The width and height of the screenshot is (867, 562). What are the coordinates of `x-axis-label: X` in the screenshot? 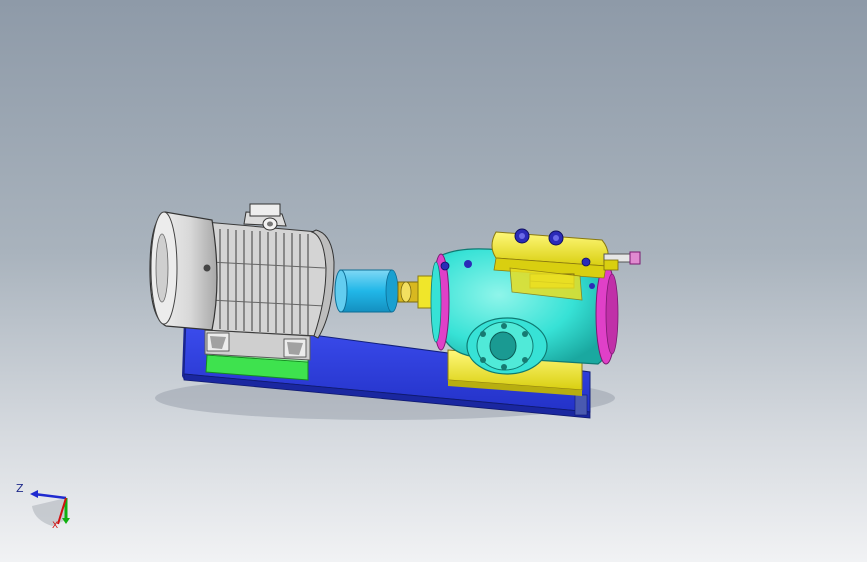 It's located at (55, 526).